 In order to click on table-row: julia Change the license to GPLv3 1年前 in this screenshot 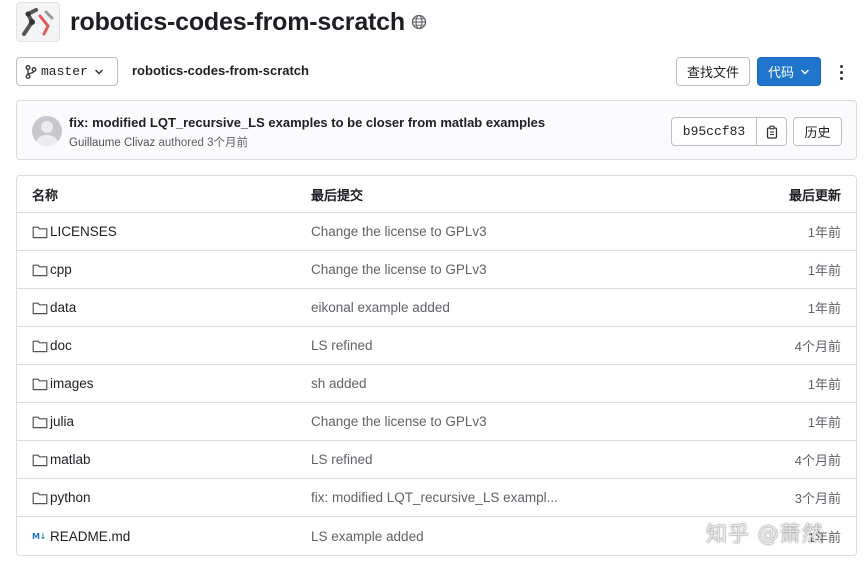, I will do `click(436, 422)`.